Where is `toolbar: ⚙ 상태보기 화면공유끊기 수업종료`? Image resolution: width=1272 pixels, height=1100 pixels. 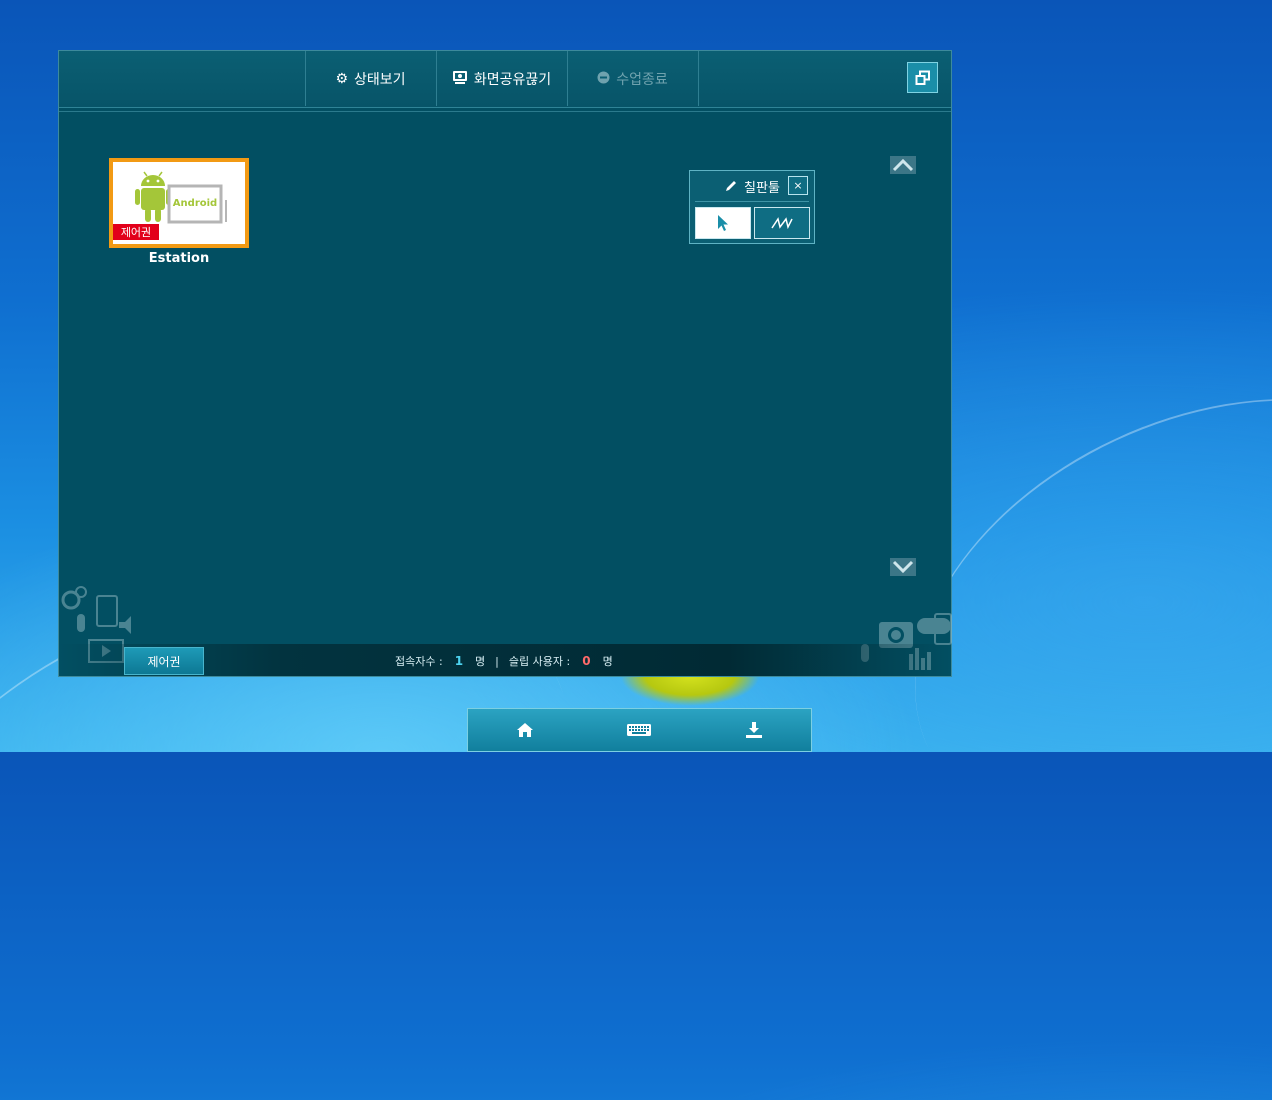
toolbar: ⚙ 상태보기 화면공유끊기 수업종료 is located at coordinates (505, 79).